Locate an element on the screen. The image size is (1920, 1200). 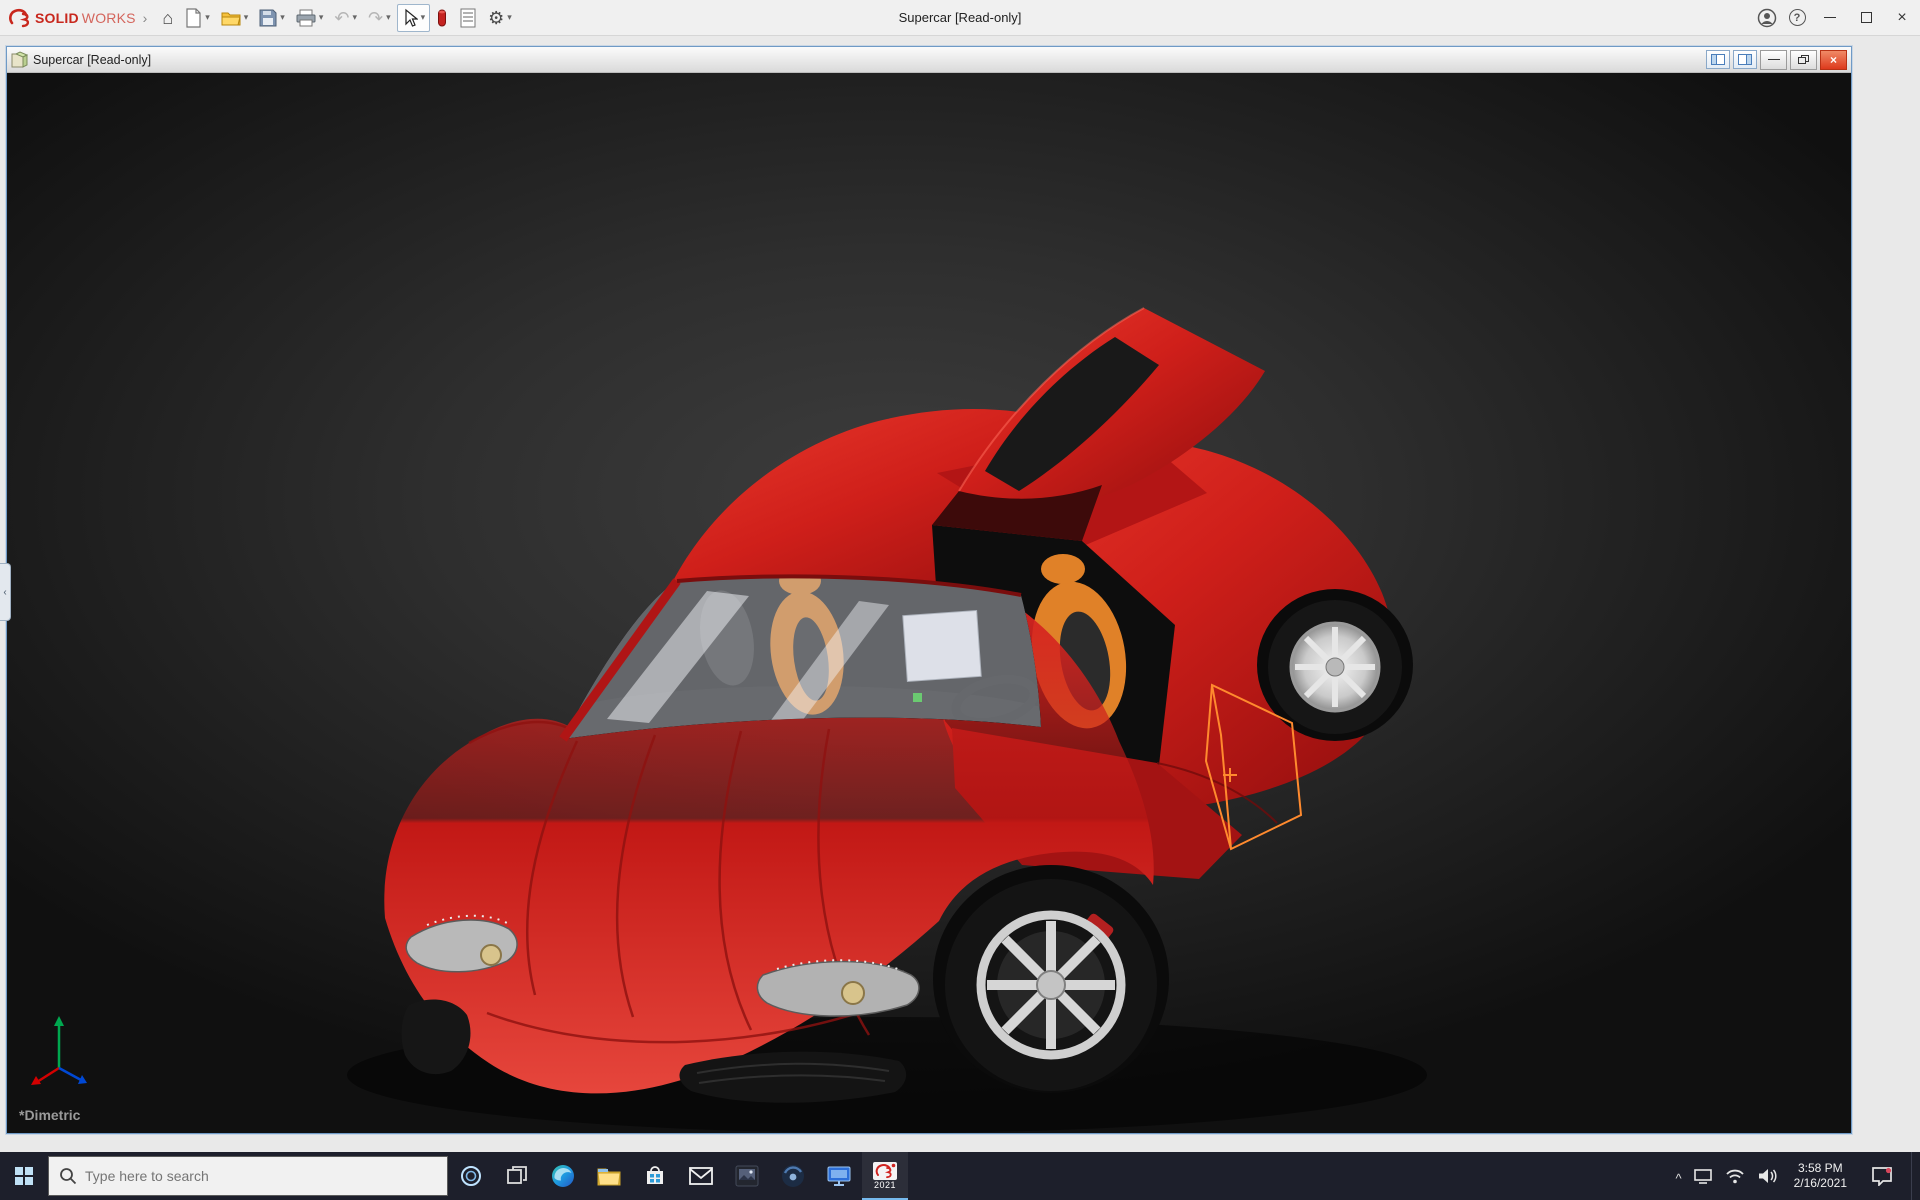
app-button-edge is located at coordinates (563, 1176).